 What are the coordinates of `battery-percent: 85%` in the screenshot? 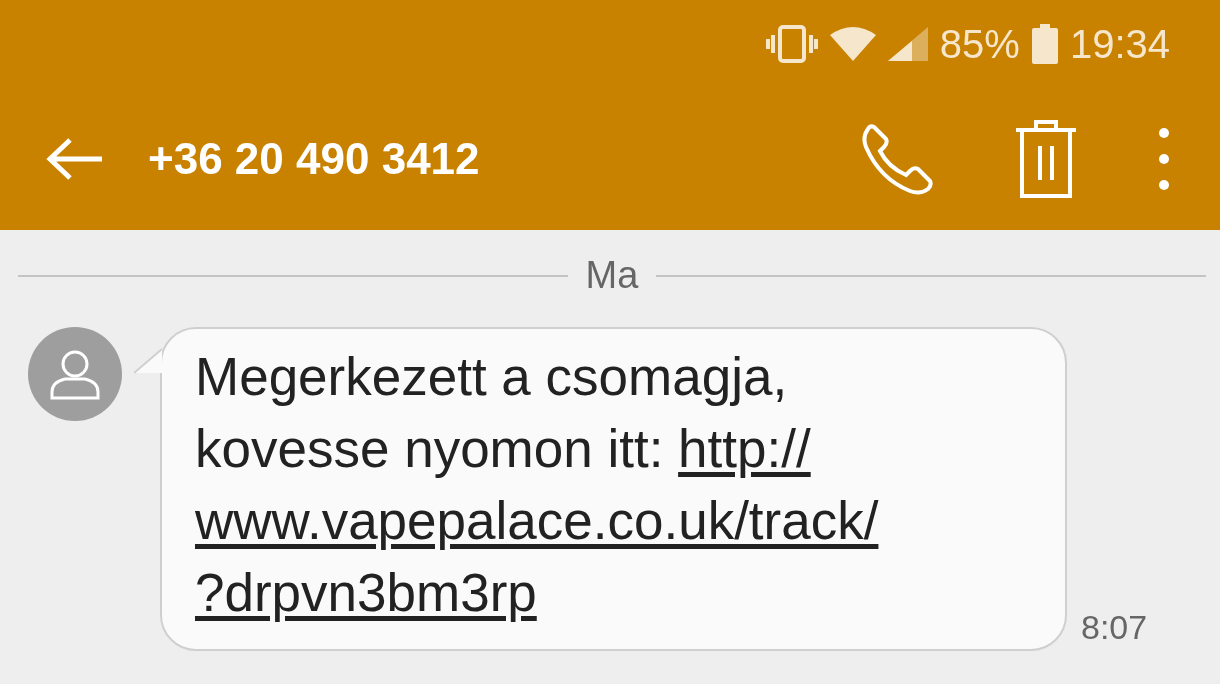 It's located at (979, 44).